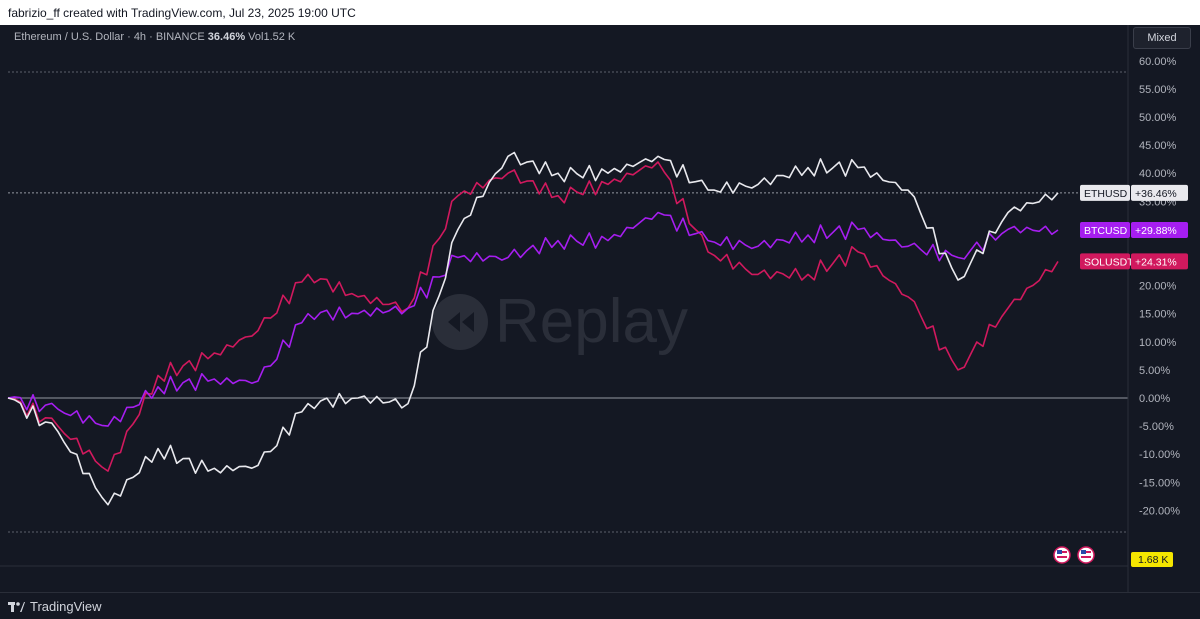  I want to click on scale-mode-button: Mixed, so click(1162, 38).